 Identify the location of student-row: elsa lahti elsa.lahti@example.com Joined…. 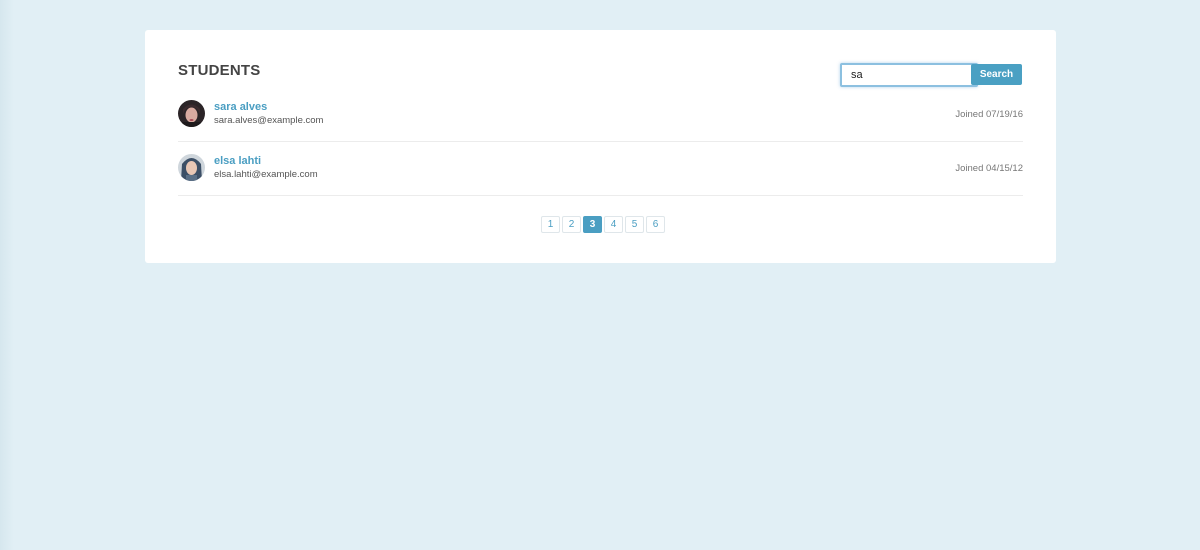
(600, 169).